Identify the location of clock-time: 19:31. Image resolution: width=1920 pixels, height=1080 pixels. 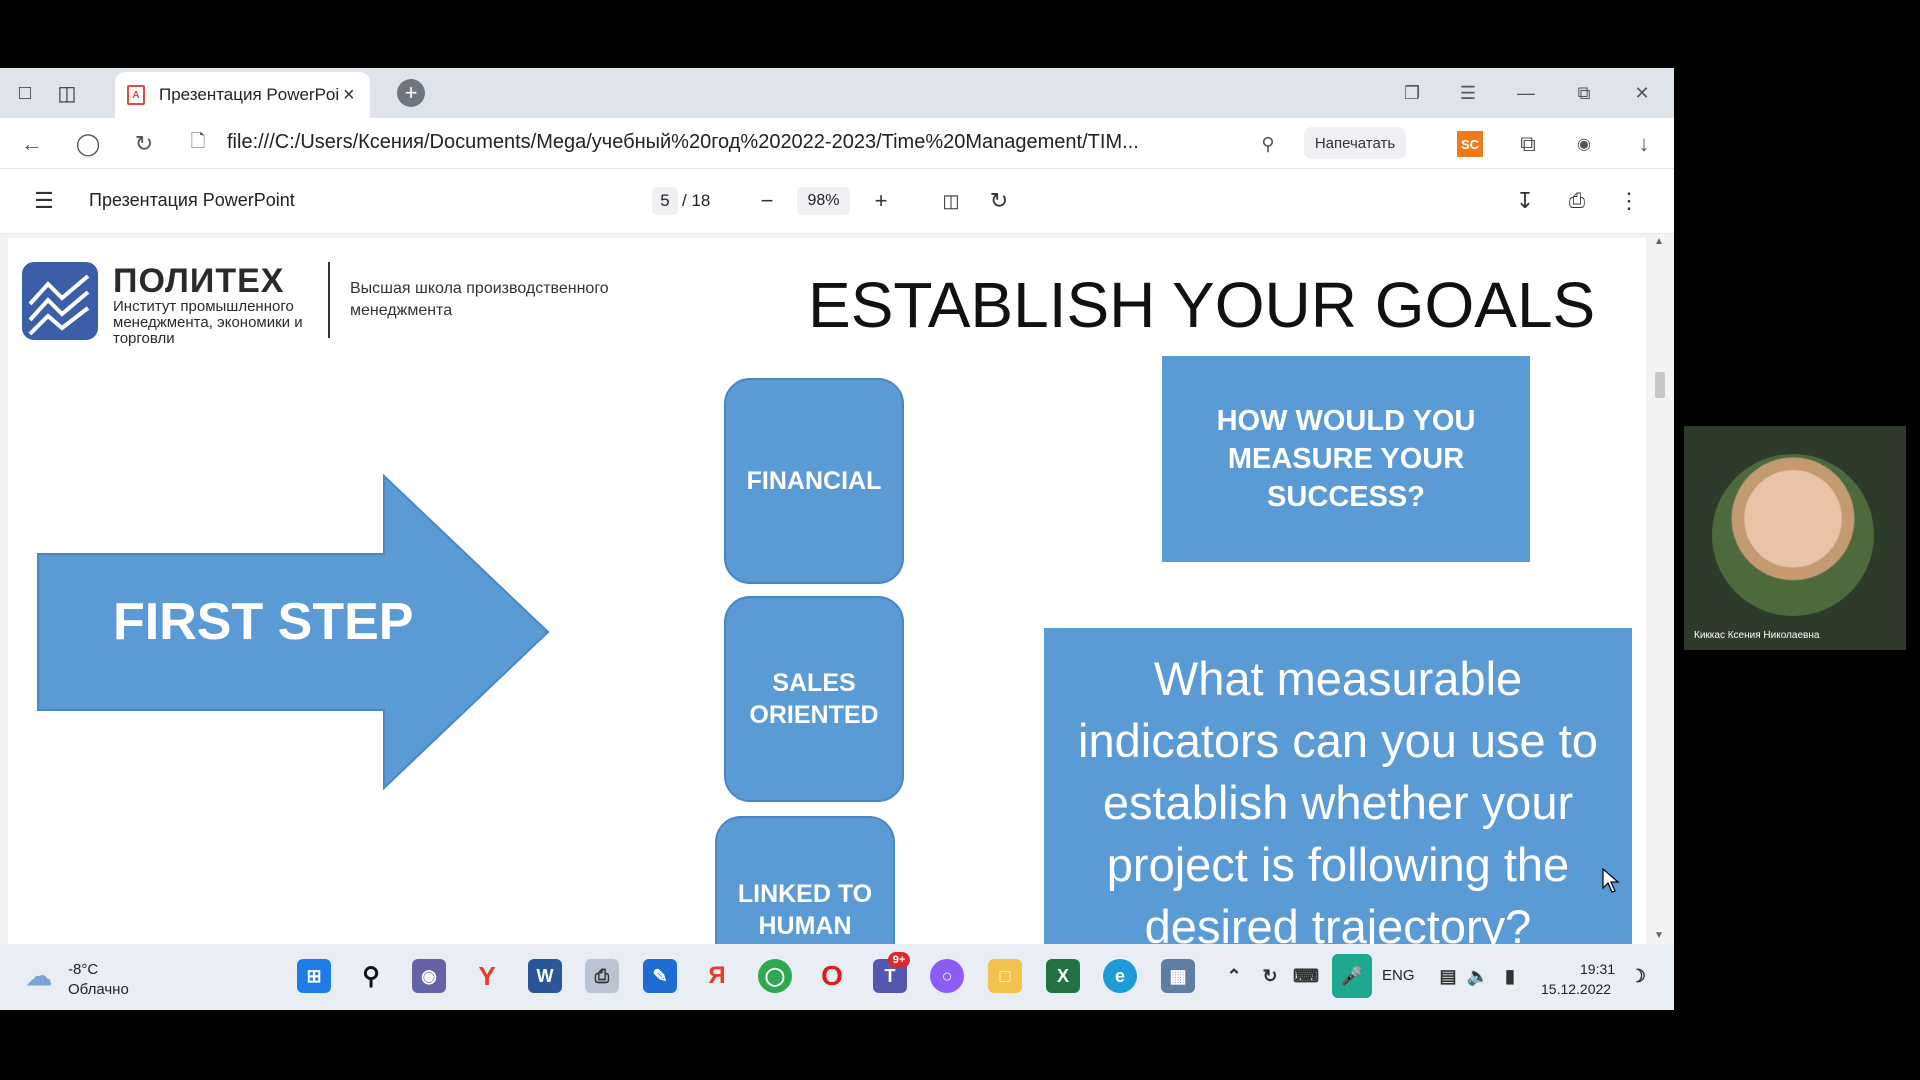
(1597, 969).